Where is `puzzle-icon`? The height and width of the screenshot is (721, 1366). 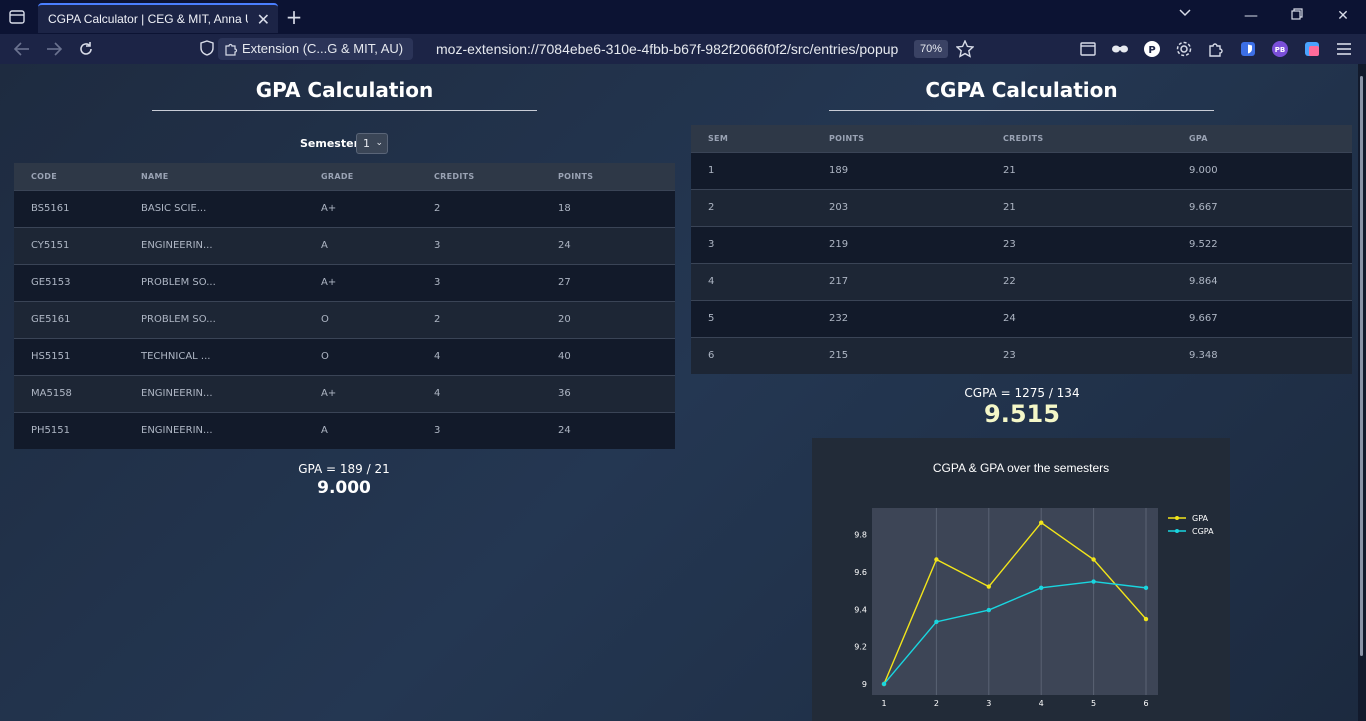
puzzle-icon is located at coordinates (231, 52).